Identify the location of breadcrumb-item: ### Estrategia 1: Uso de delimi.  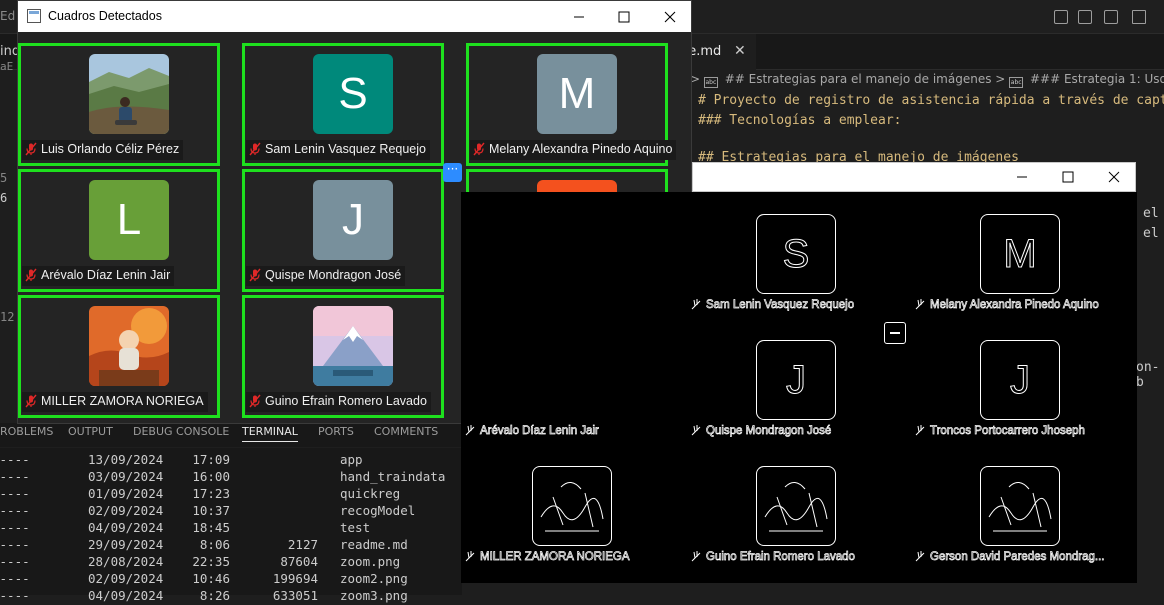
(1097, 79).